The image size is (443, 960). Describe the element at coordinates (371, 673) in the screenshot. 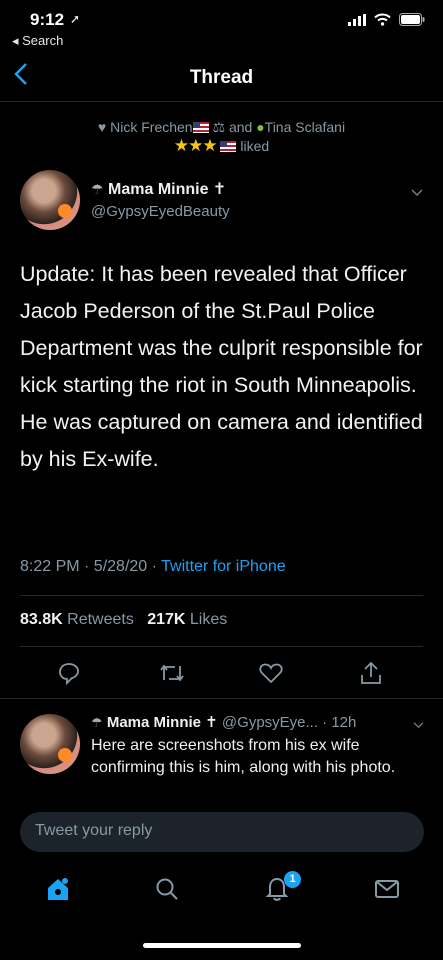

I see `share-icon` at that location.